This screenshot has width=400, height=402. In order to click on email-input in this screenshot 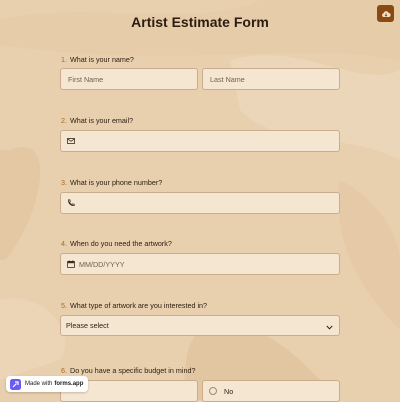, I will do `click(200, 141)`.